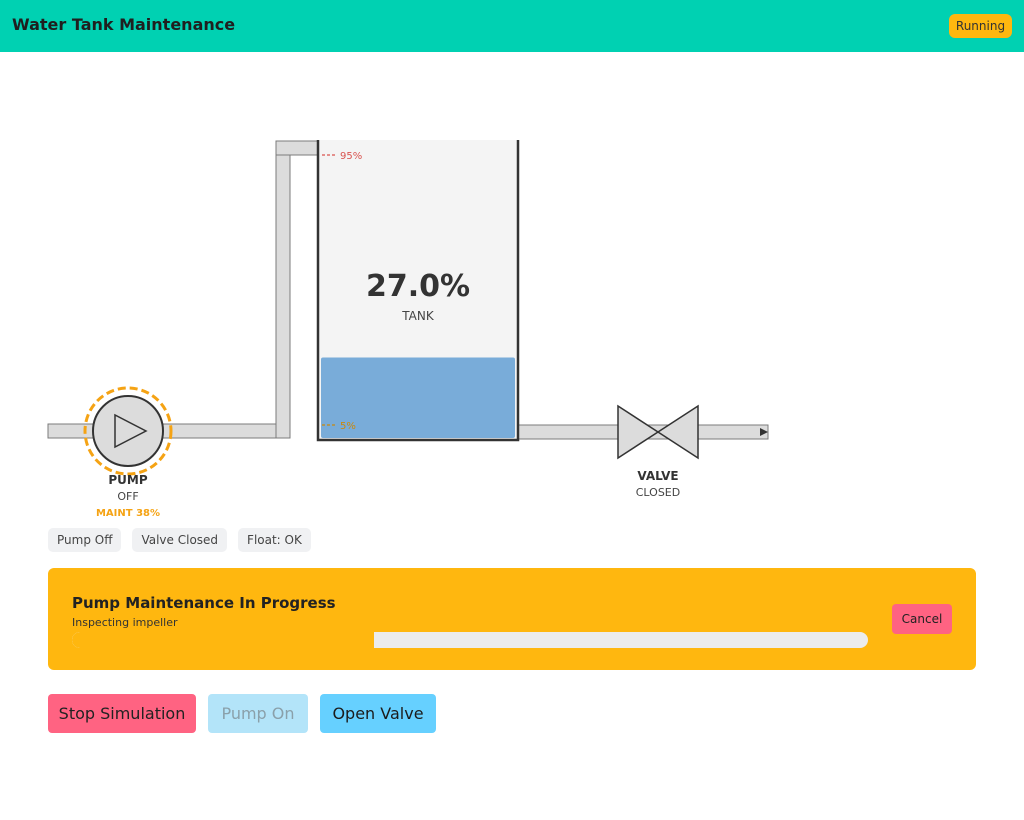 The width and height of the screenshot is (1024, 820). Describe the element at coordinates (418, 316) in the screenshot. I see `tank-label: TANK` at that location.